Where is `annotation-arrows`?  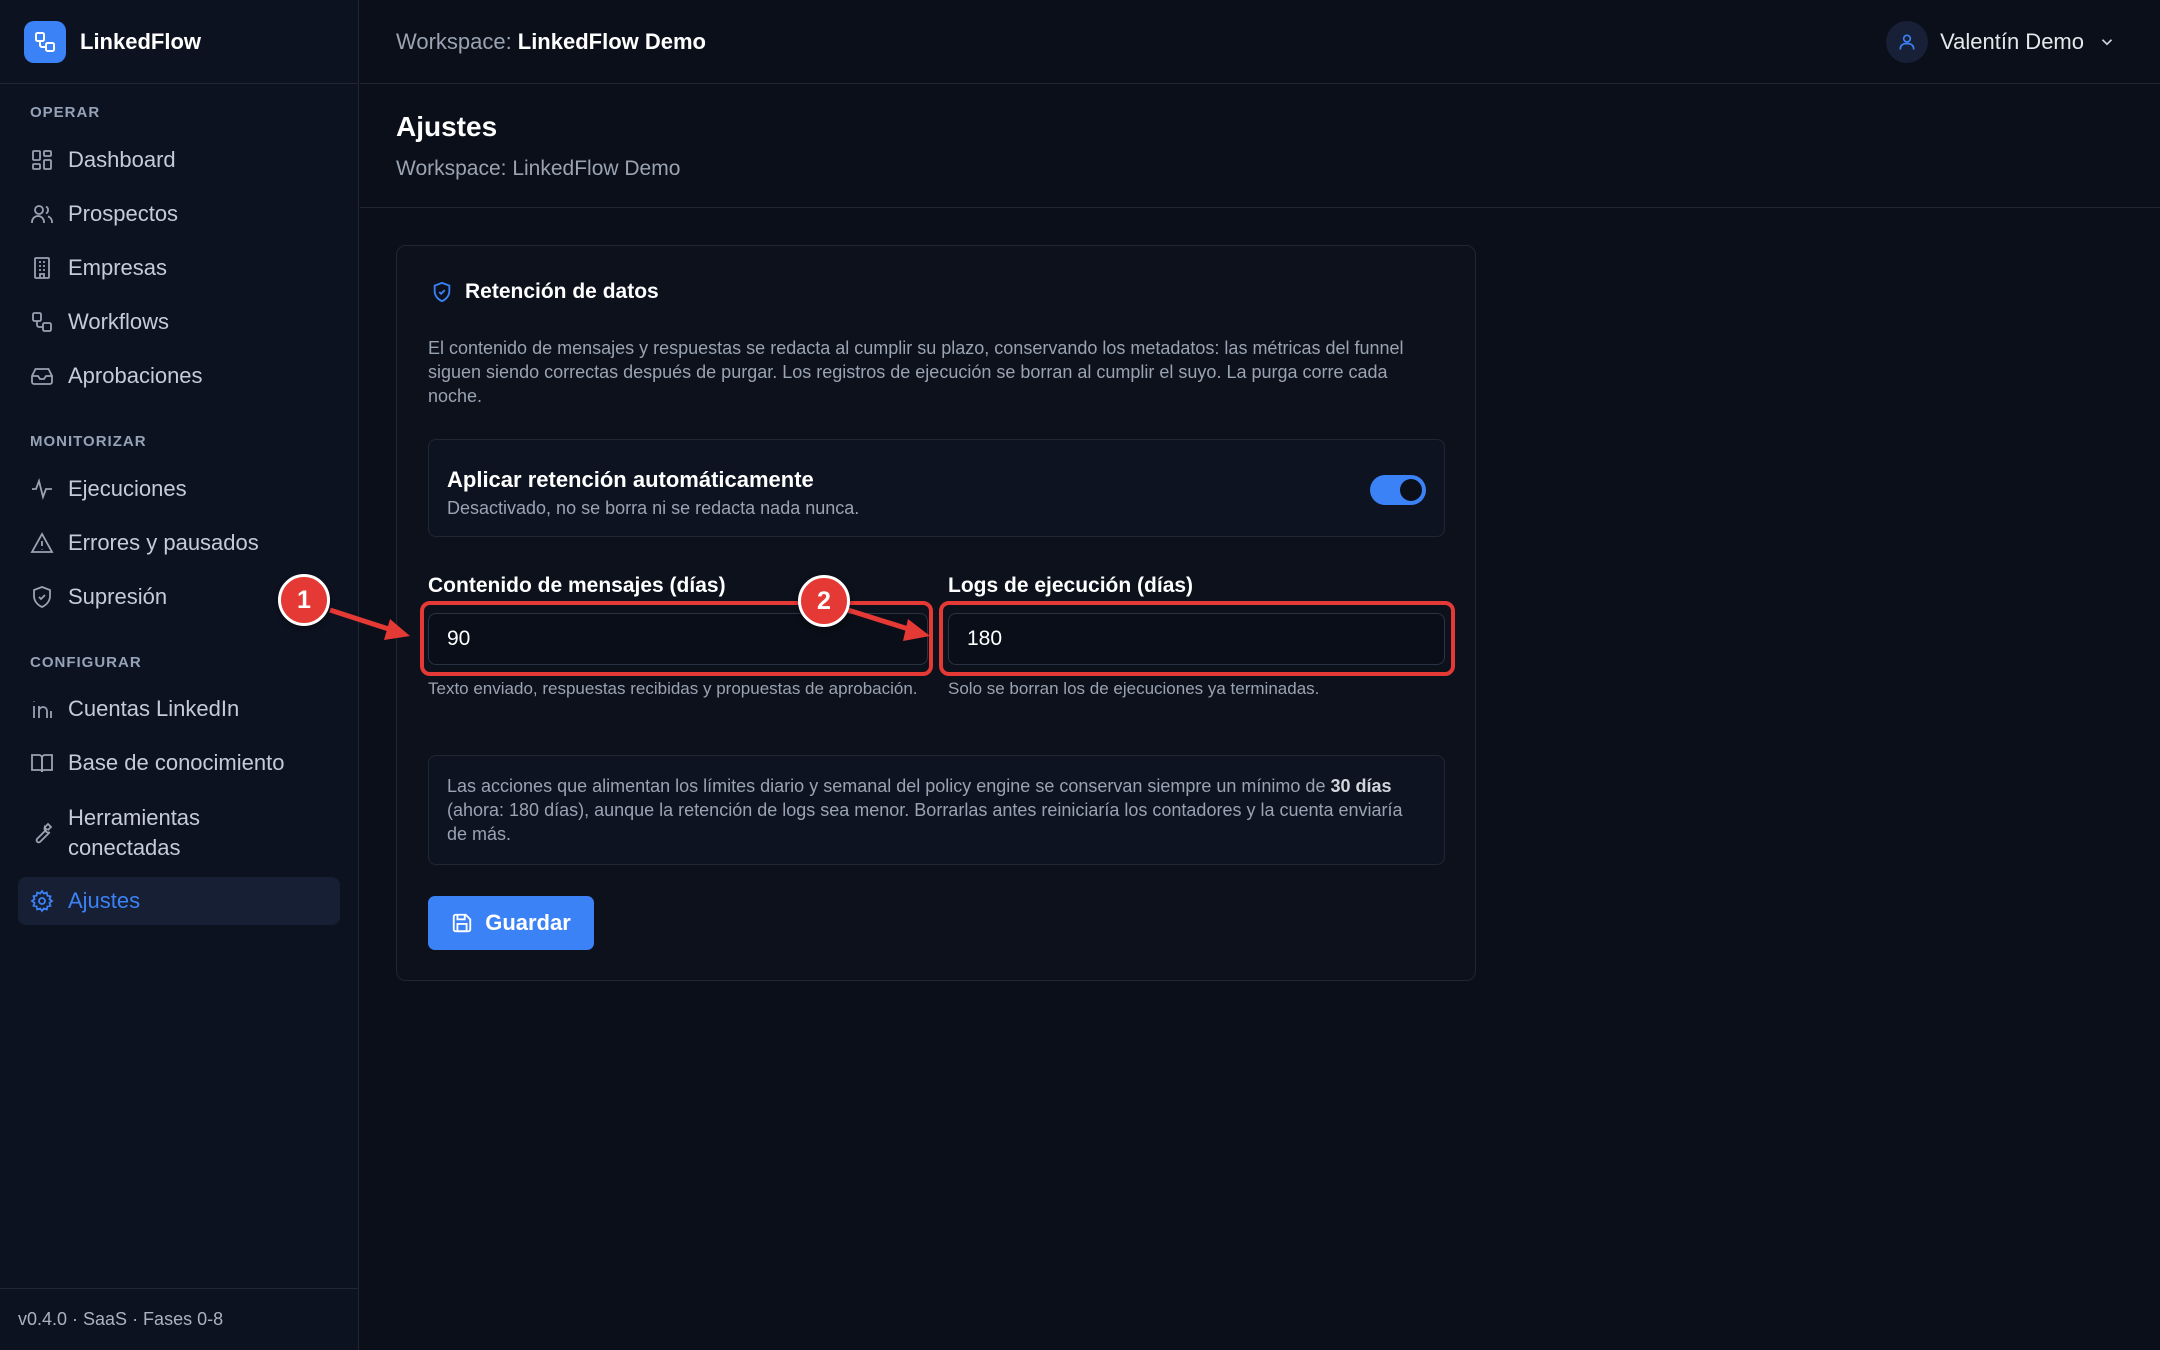
annotation-arrows is located at coordinates (629, 624).